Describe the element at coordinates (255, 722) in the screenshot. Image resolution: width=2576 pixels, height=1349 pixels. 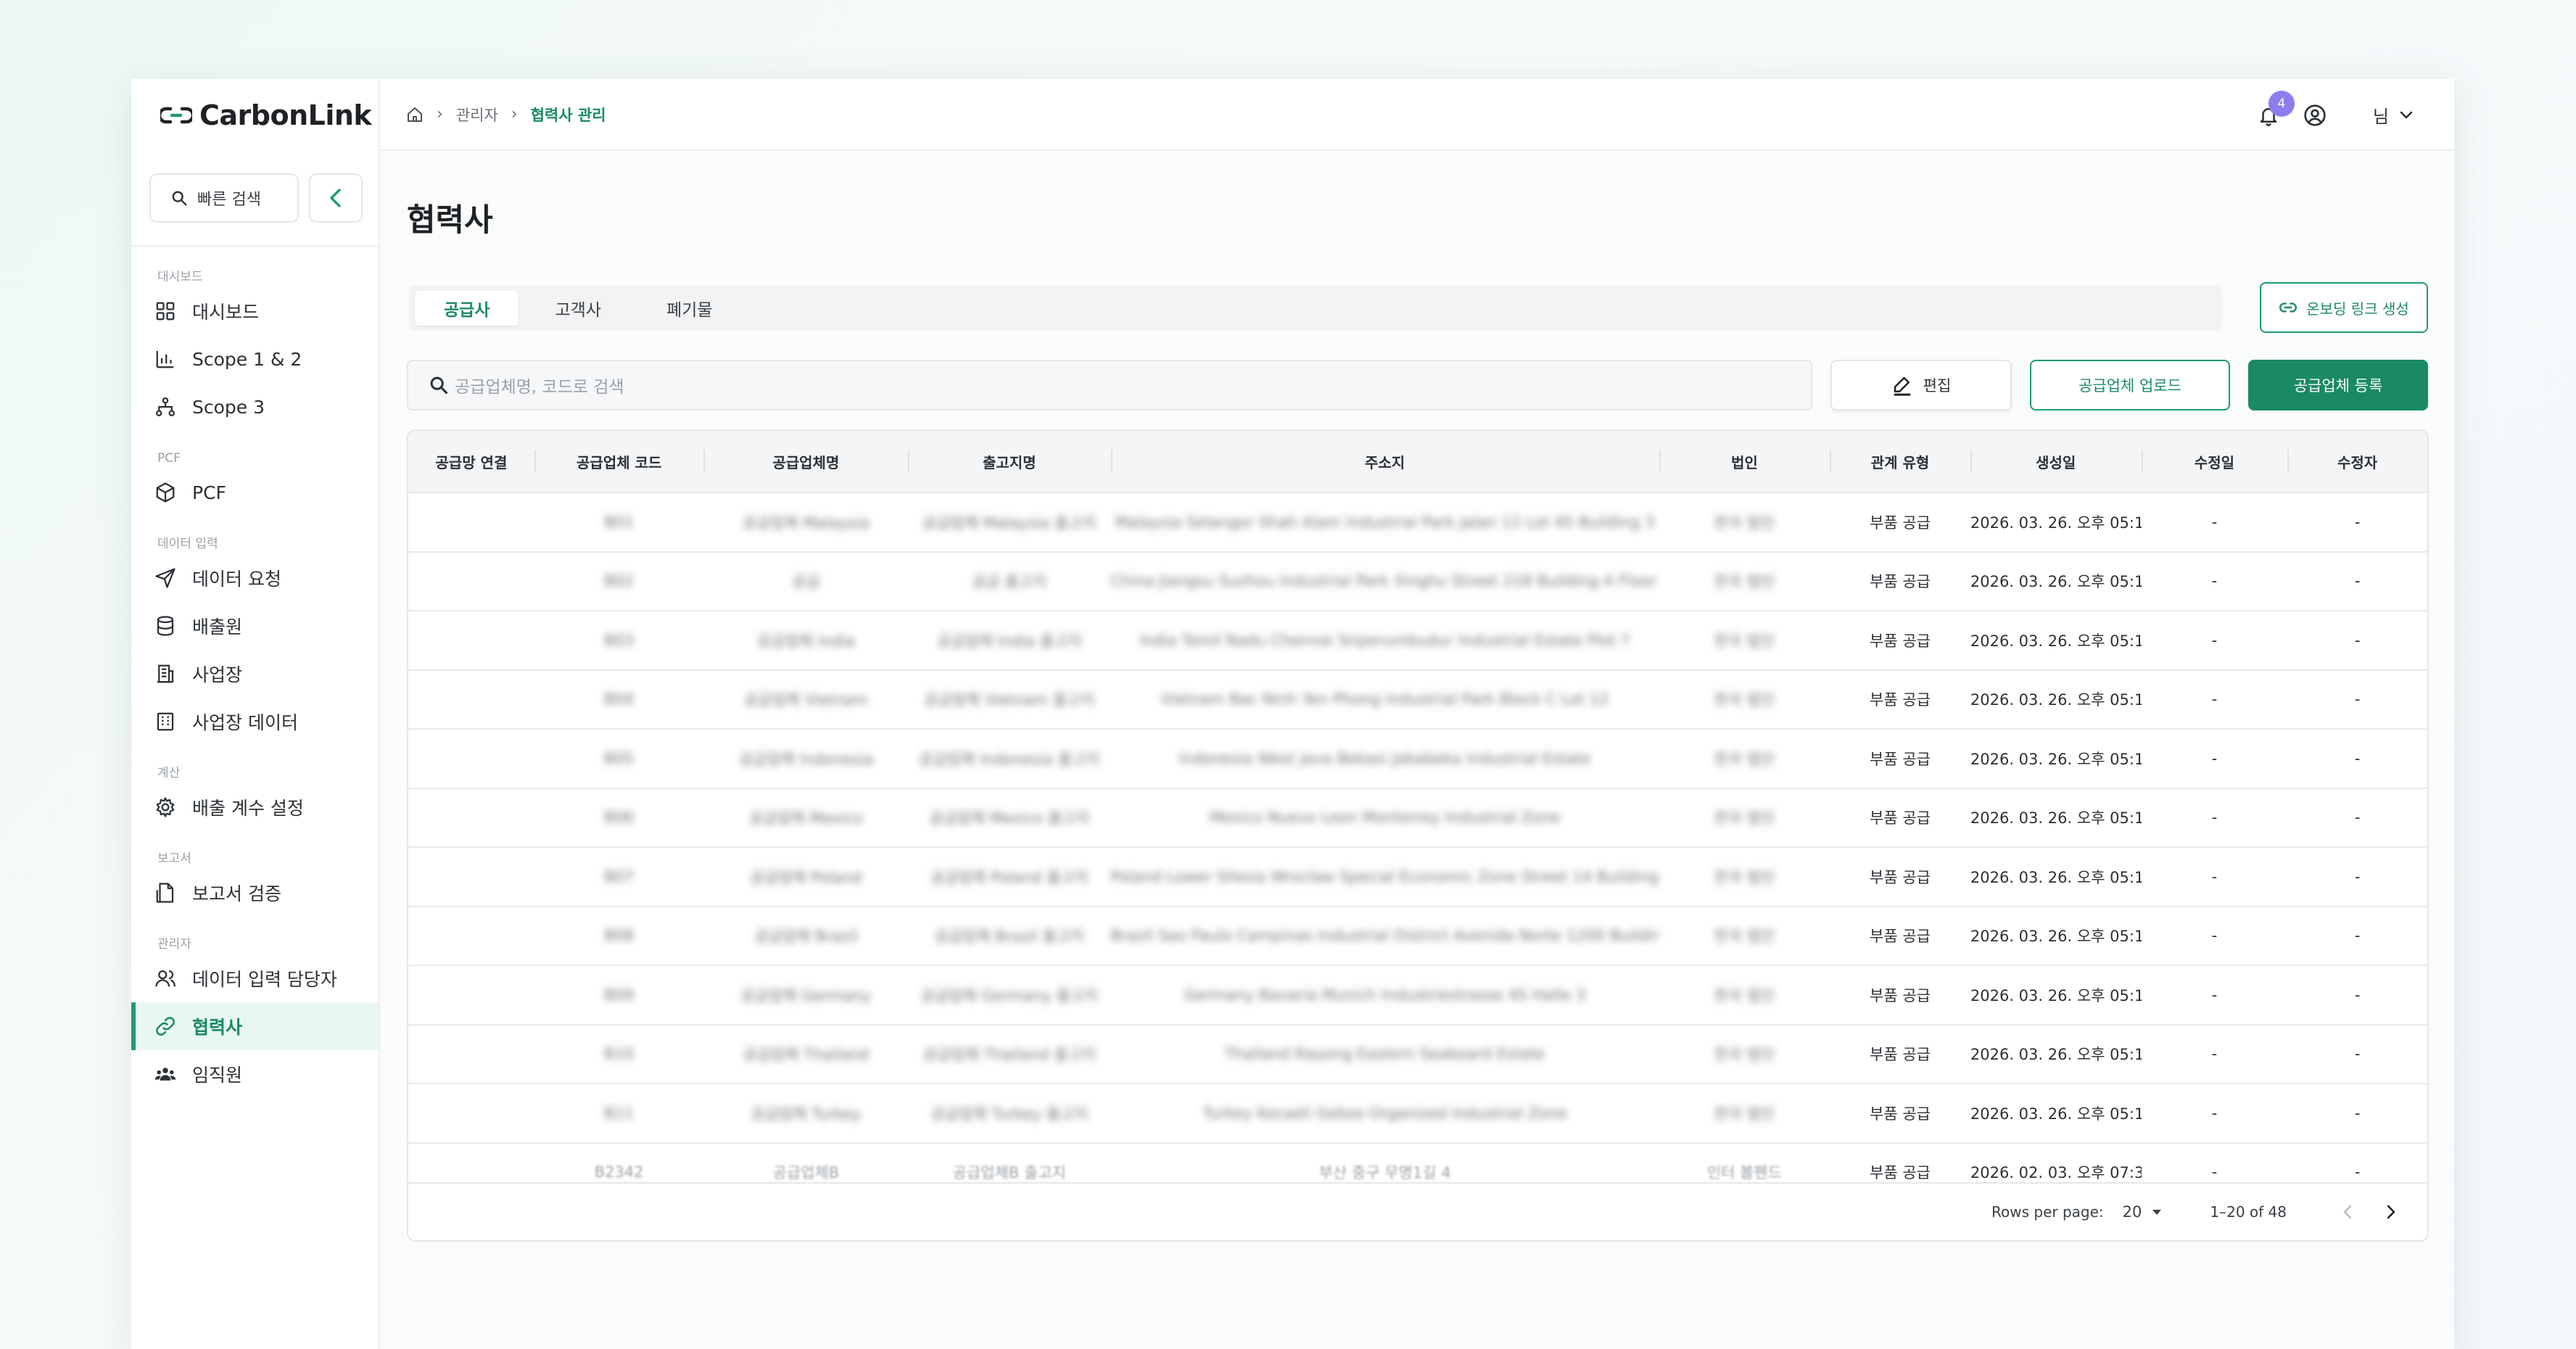
I see `sidebar-item-site-data: 사업장 데이터` at that location.